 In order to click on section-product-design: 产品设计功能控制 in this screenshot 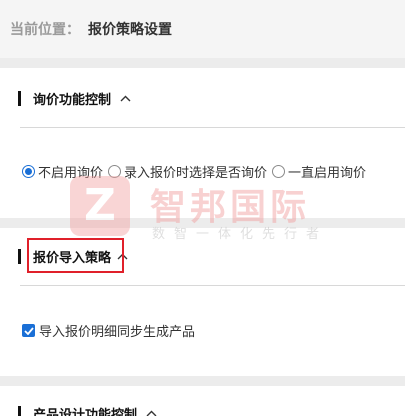, I will do `click(202, 401)`.